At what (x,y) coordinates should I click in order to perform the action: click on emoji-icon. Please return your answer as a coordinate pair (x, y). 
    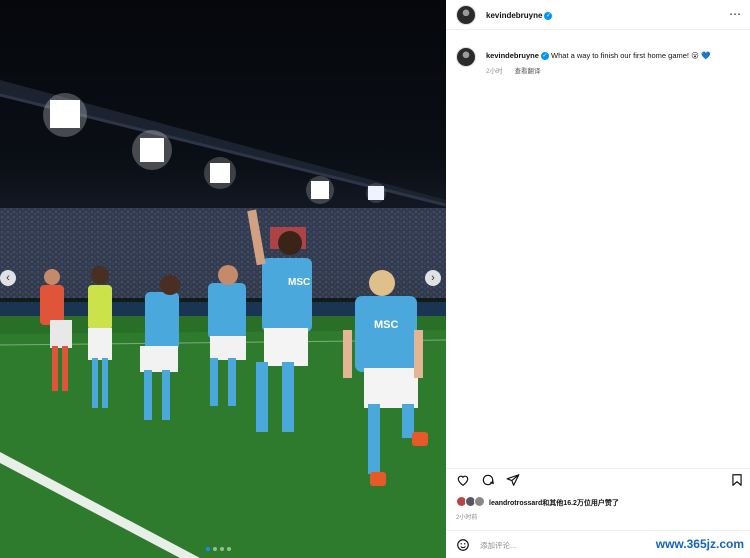
    Looking at the image, I should click on (463, 545).